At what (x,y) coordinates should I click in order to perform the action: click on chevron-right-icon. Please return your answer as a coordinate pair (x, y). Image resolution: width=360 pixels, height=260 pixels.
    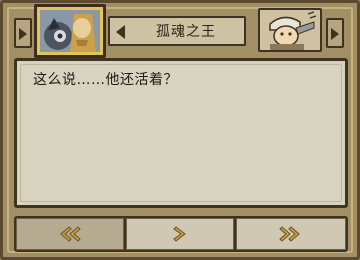
    Looking at the image, I should click on (179, 234).